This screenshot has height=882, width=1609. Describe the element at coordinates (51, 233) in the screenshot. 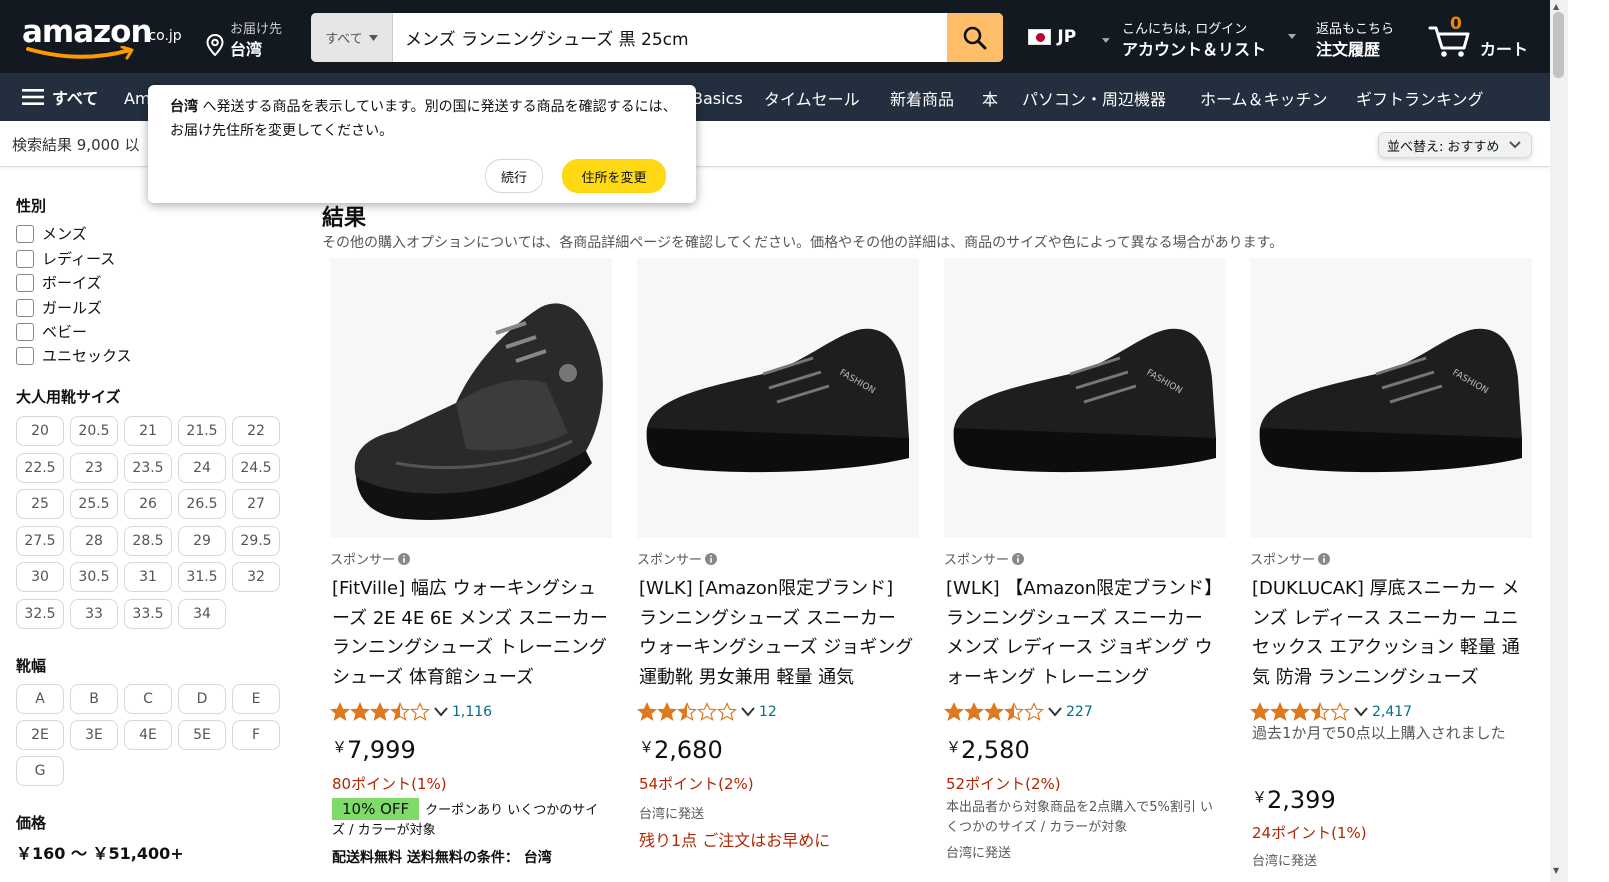

I see `gender-filter-mens: メンズ` at that location.